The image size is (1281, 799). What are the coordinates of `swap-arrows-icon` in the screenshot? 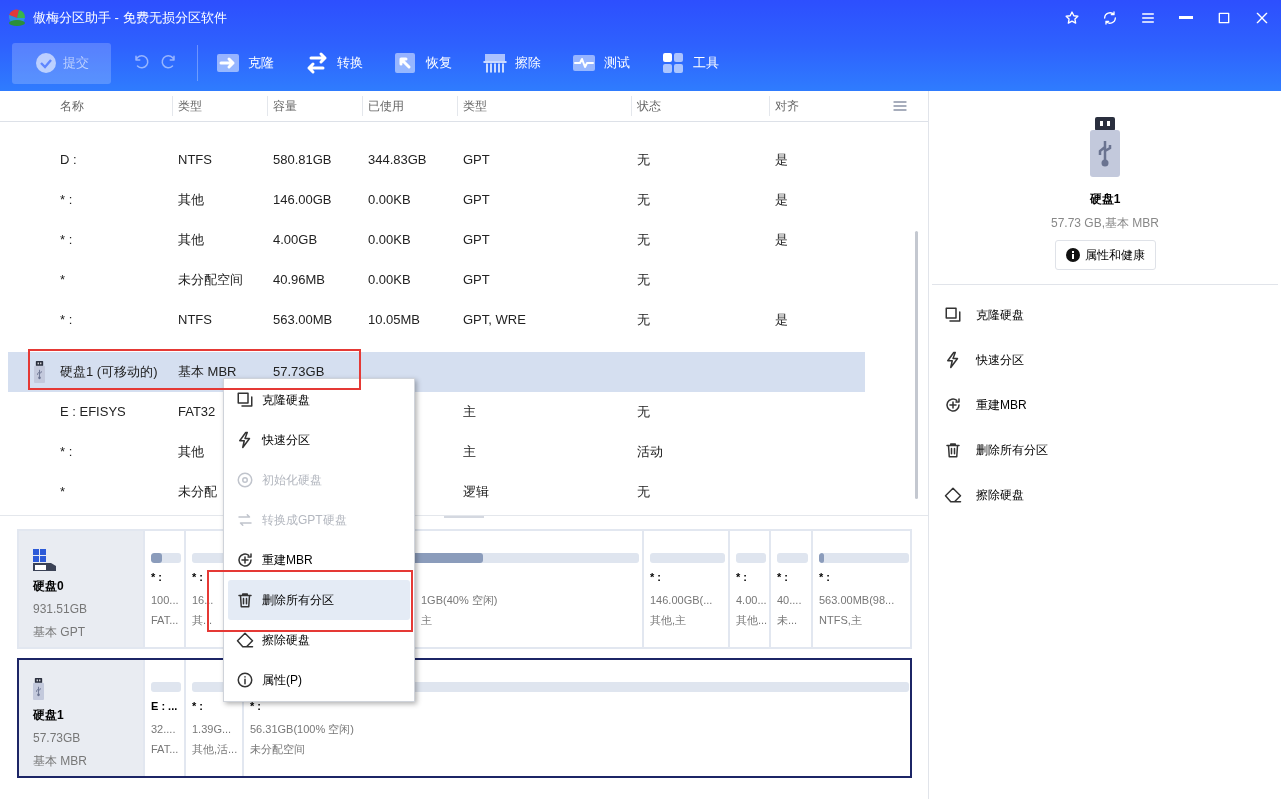 It's located at (317, 63).